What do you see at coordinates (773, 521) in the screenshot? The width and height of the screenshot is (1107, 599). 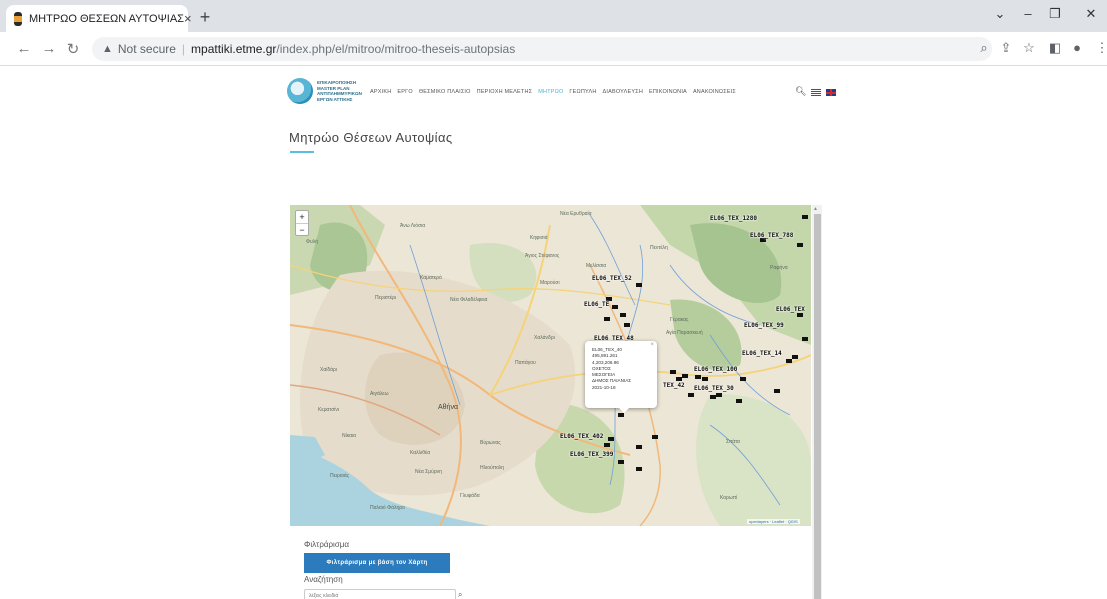 I see `map-attribution: openlayers · Leaflet · QGIS` at bounding box center [773, 521].